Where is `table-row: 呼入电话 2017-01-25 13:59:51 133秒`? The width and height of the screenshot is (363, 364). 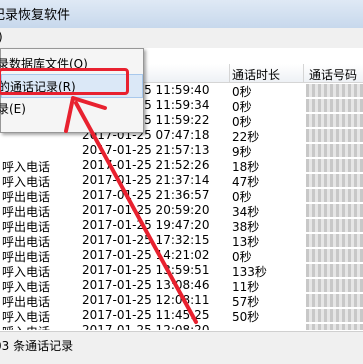 table-row: 呼入电话 2017-01-25 13:59:51 133秒 is located at coordinates (181, 271).